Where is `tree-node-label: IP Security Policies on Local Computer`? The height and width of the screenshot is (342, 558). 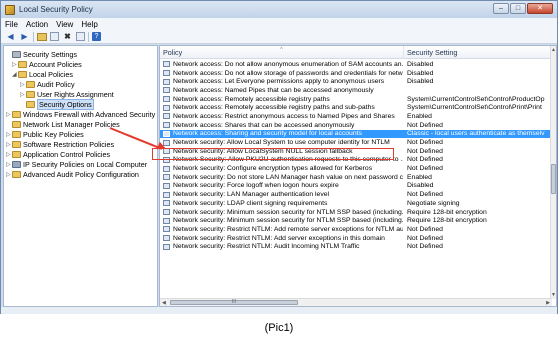 tree-node-label: IP Security Policies on Local Computer is located at coordinates (85, 164).